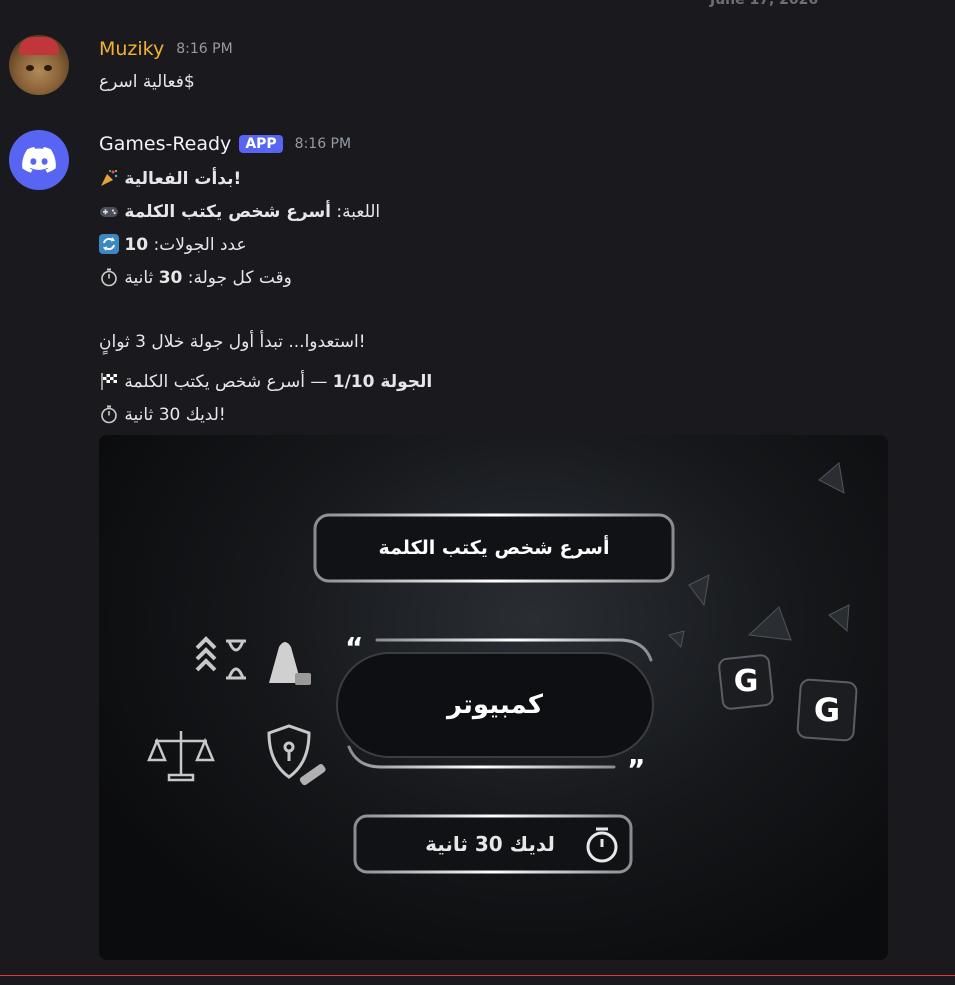 The image size is (955, 985). What do you see at coordinates (353, 382) in the screenshot?
I see `round-value: 1/10` at bounding box center [353, 382].